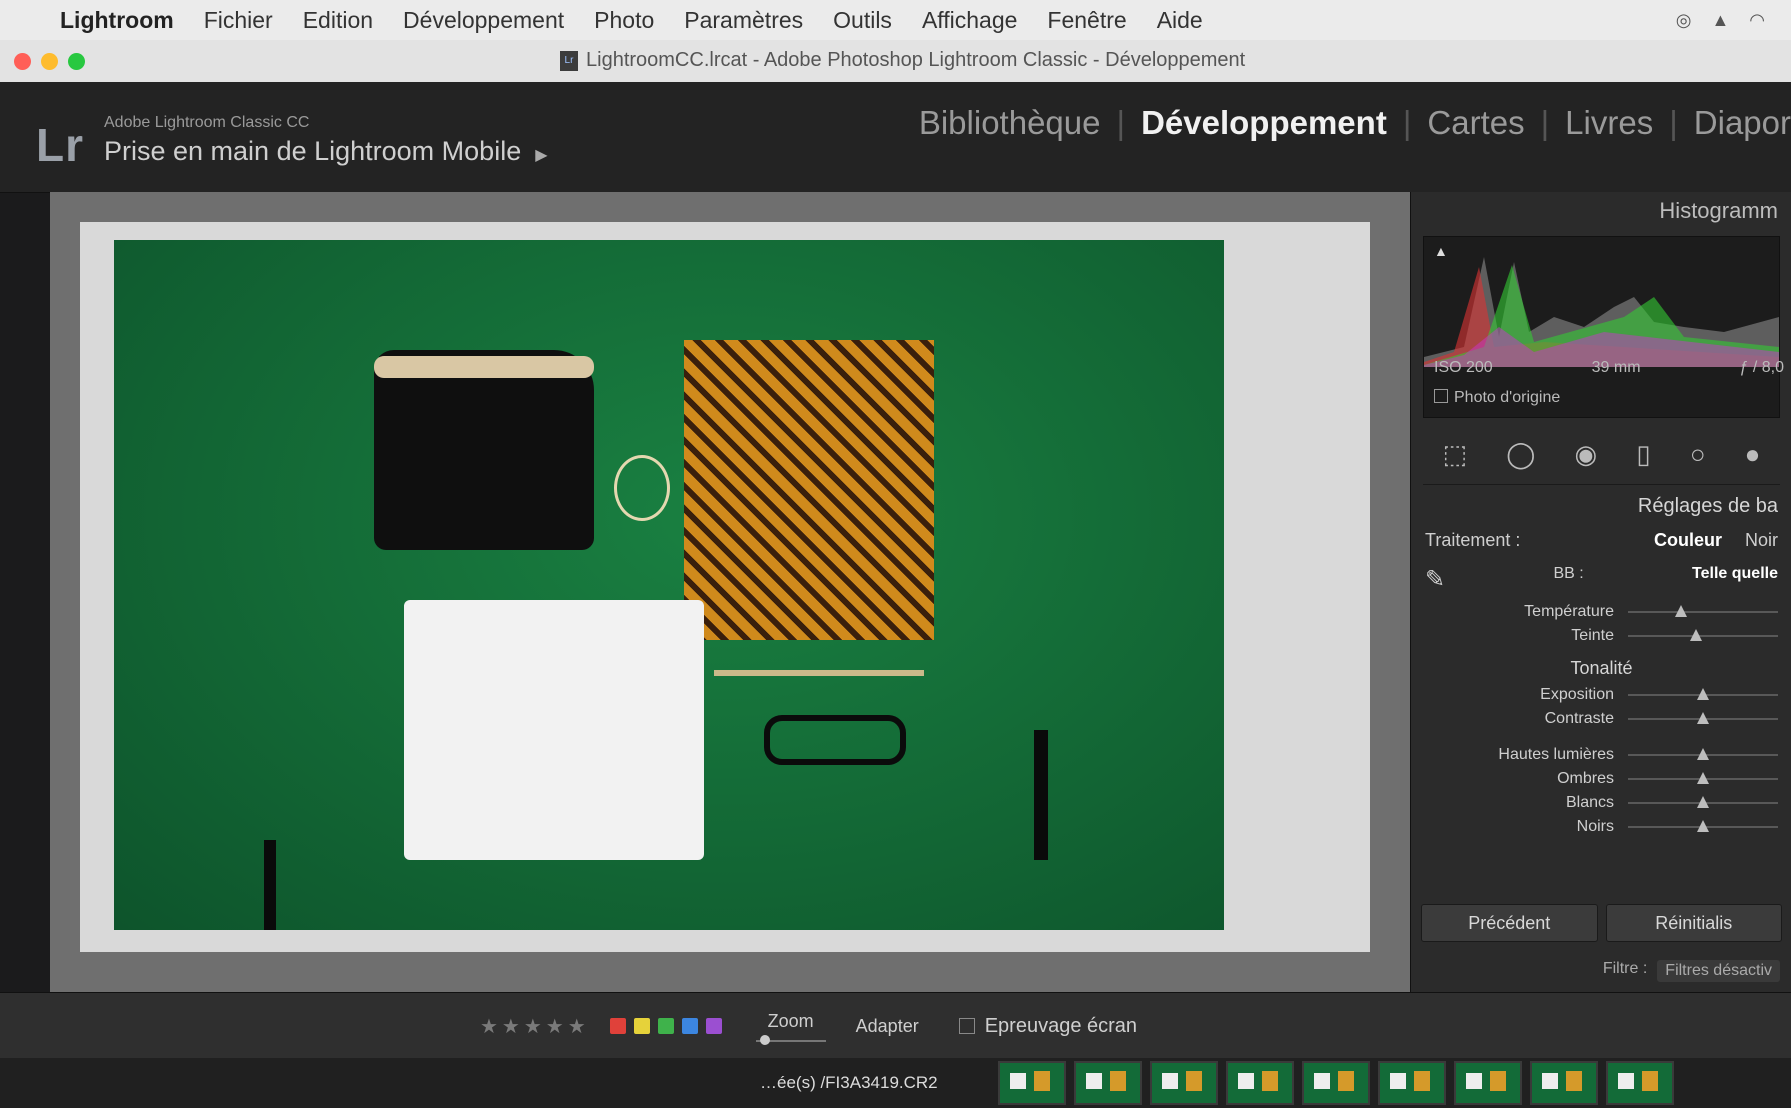 The height and width of the screenshot is (1108, 1791). Describe the element at coordinates (1742, 123) in the screenshot. I see `module-diaporama: Diapor` at that location.